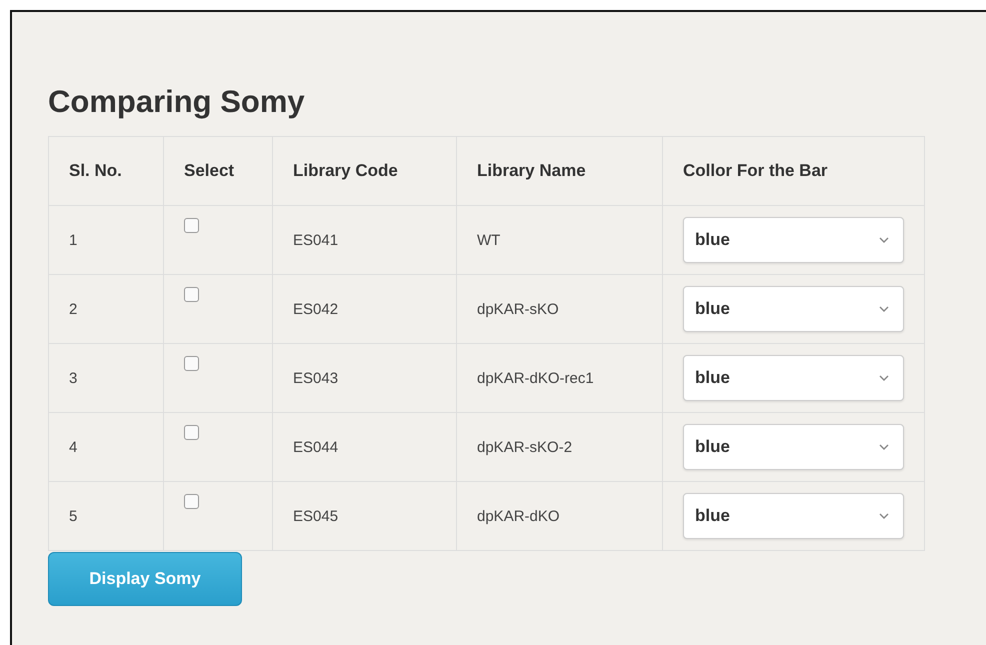 The height and width of the screenshot is (645, 986). I want to click on table-cell: ES041, so click(364, 240).